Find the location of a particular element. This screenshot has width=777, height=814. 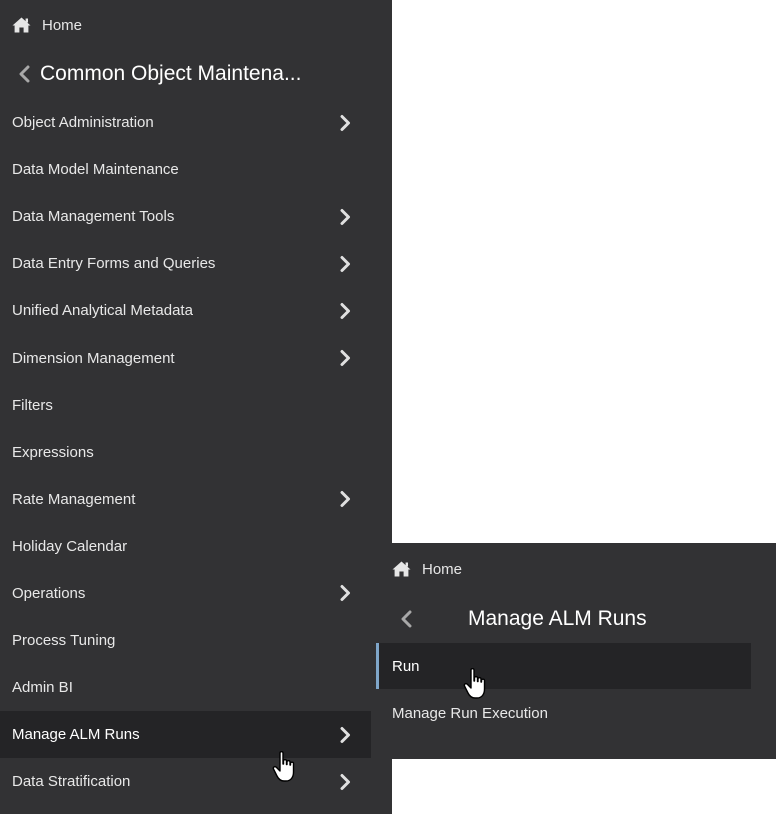

menu-item-label: Unified Analytical Metadata is located at coordinates (102, 311).